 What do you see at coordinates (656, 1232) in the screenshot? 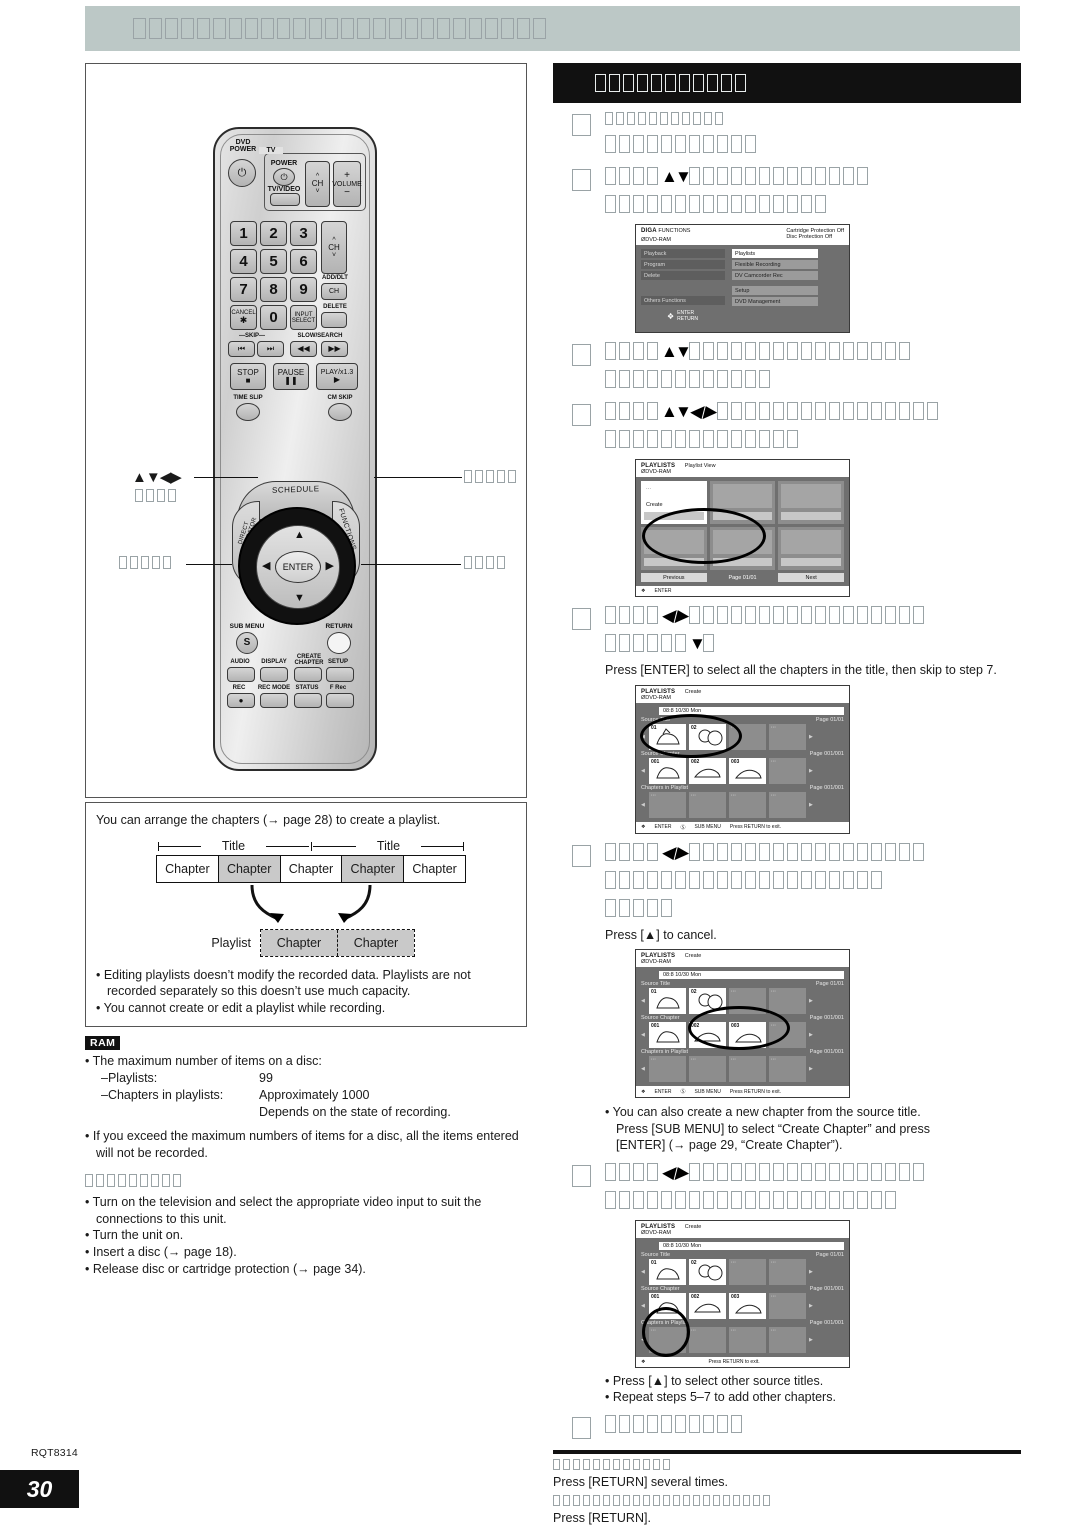
I see `osd-create-disc: ØDVD-RAM` at bounding box center [656, 1232].